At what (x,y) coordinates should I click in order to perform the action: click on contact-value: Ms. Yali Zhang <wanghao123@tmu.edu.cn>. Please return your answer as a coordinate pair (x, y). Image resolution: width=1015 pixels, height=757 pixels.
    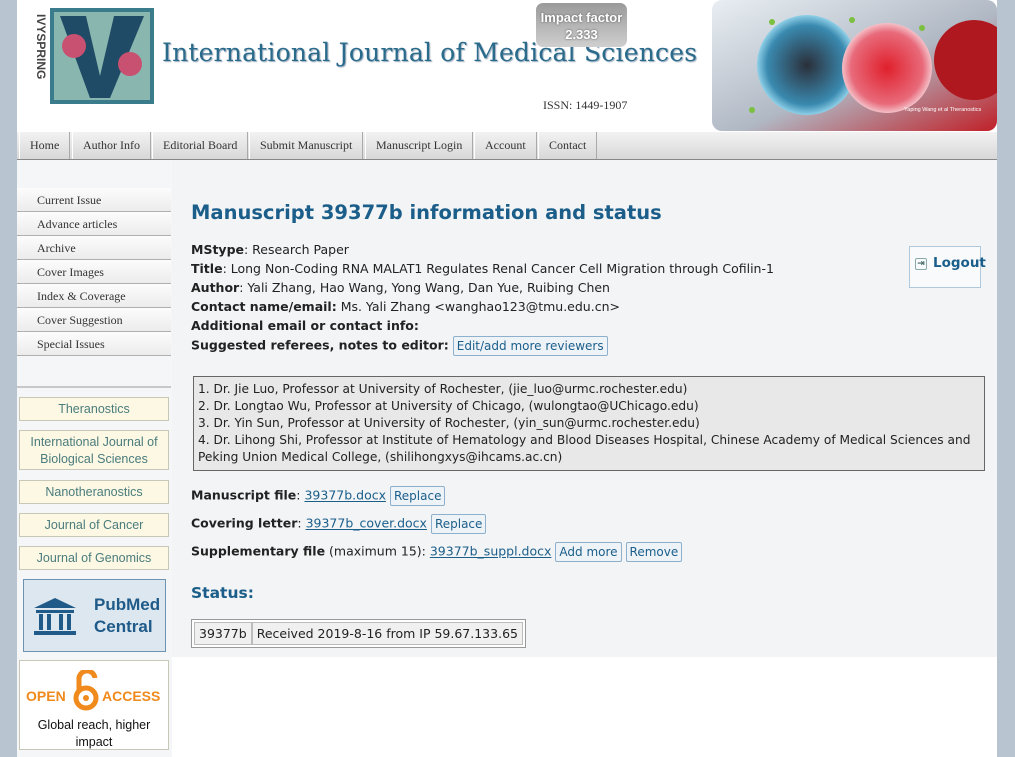
    Looking at the image, I should click on (478, 306).